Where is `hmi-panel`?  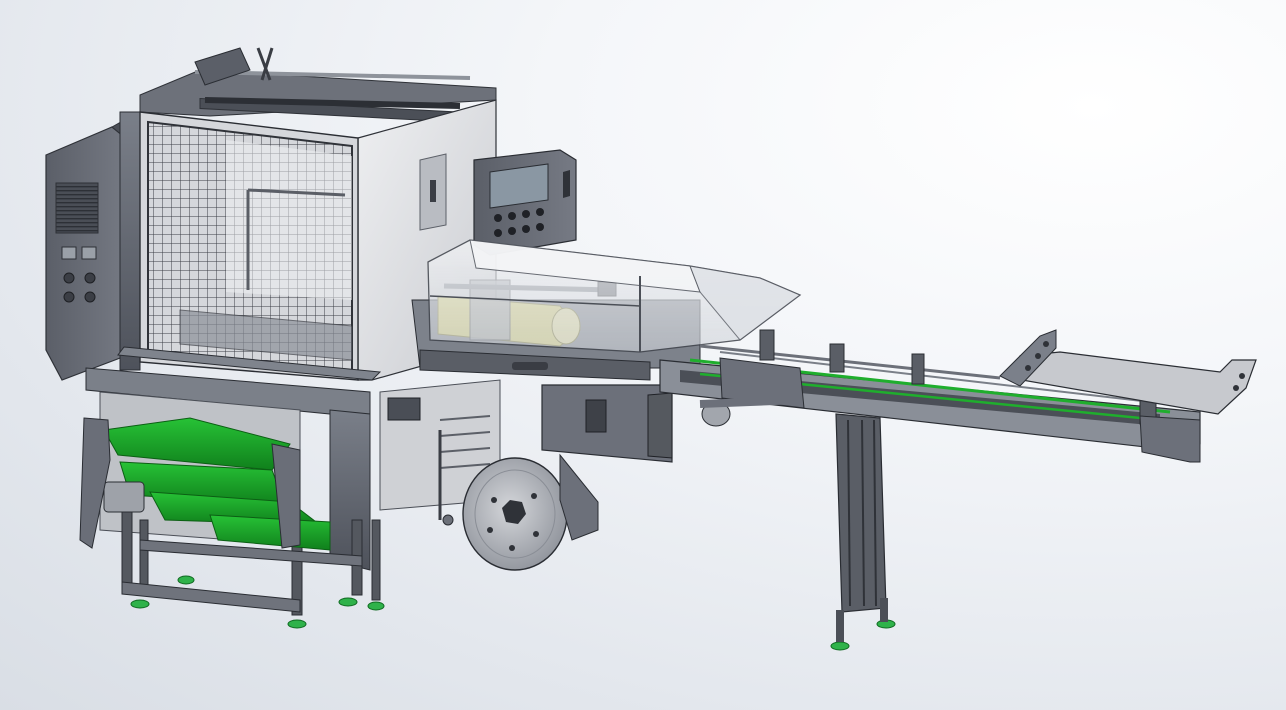
hmi-panel is located at coordinates (525, 202).